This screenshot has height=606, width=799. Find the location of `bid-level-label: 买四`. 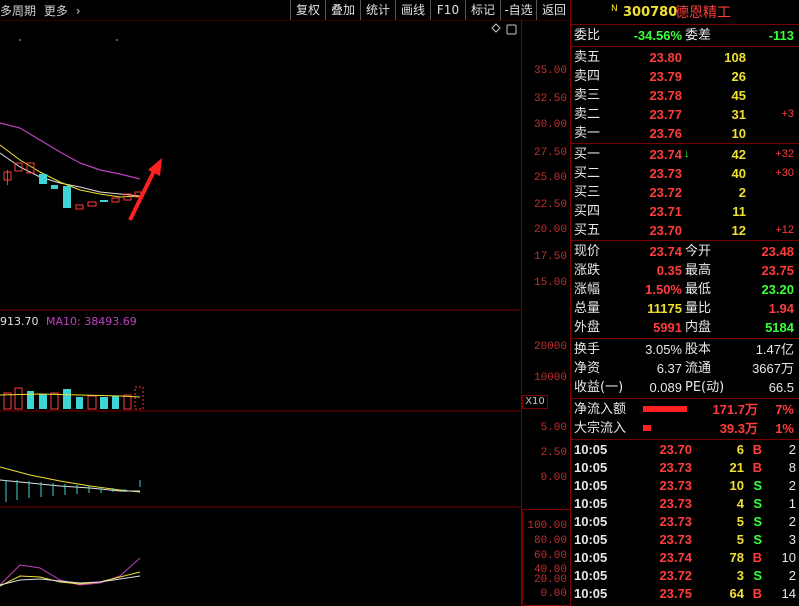

bid-level-label: 买四 is located at coordinates (587, 211).